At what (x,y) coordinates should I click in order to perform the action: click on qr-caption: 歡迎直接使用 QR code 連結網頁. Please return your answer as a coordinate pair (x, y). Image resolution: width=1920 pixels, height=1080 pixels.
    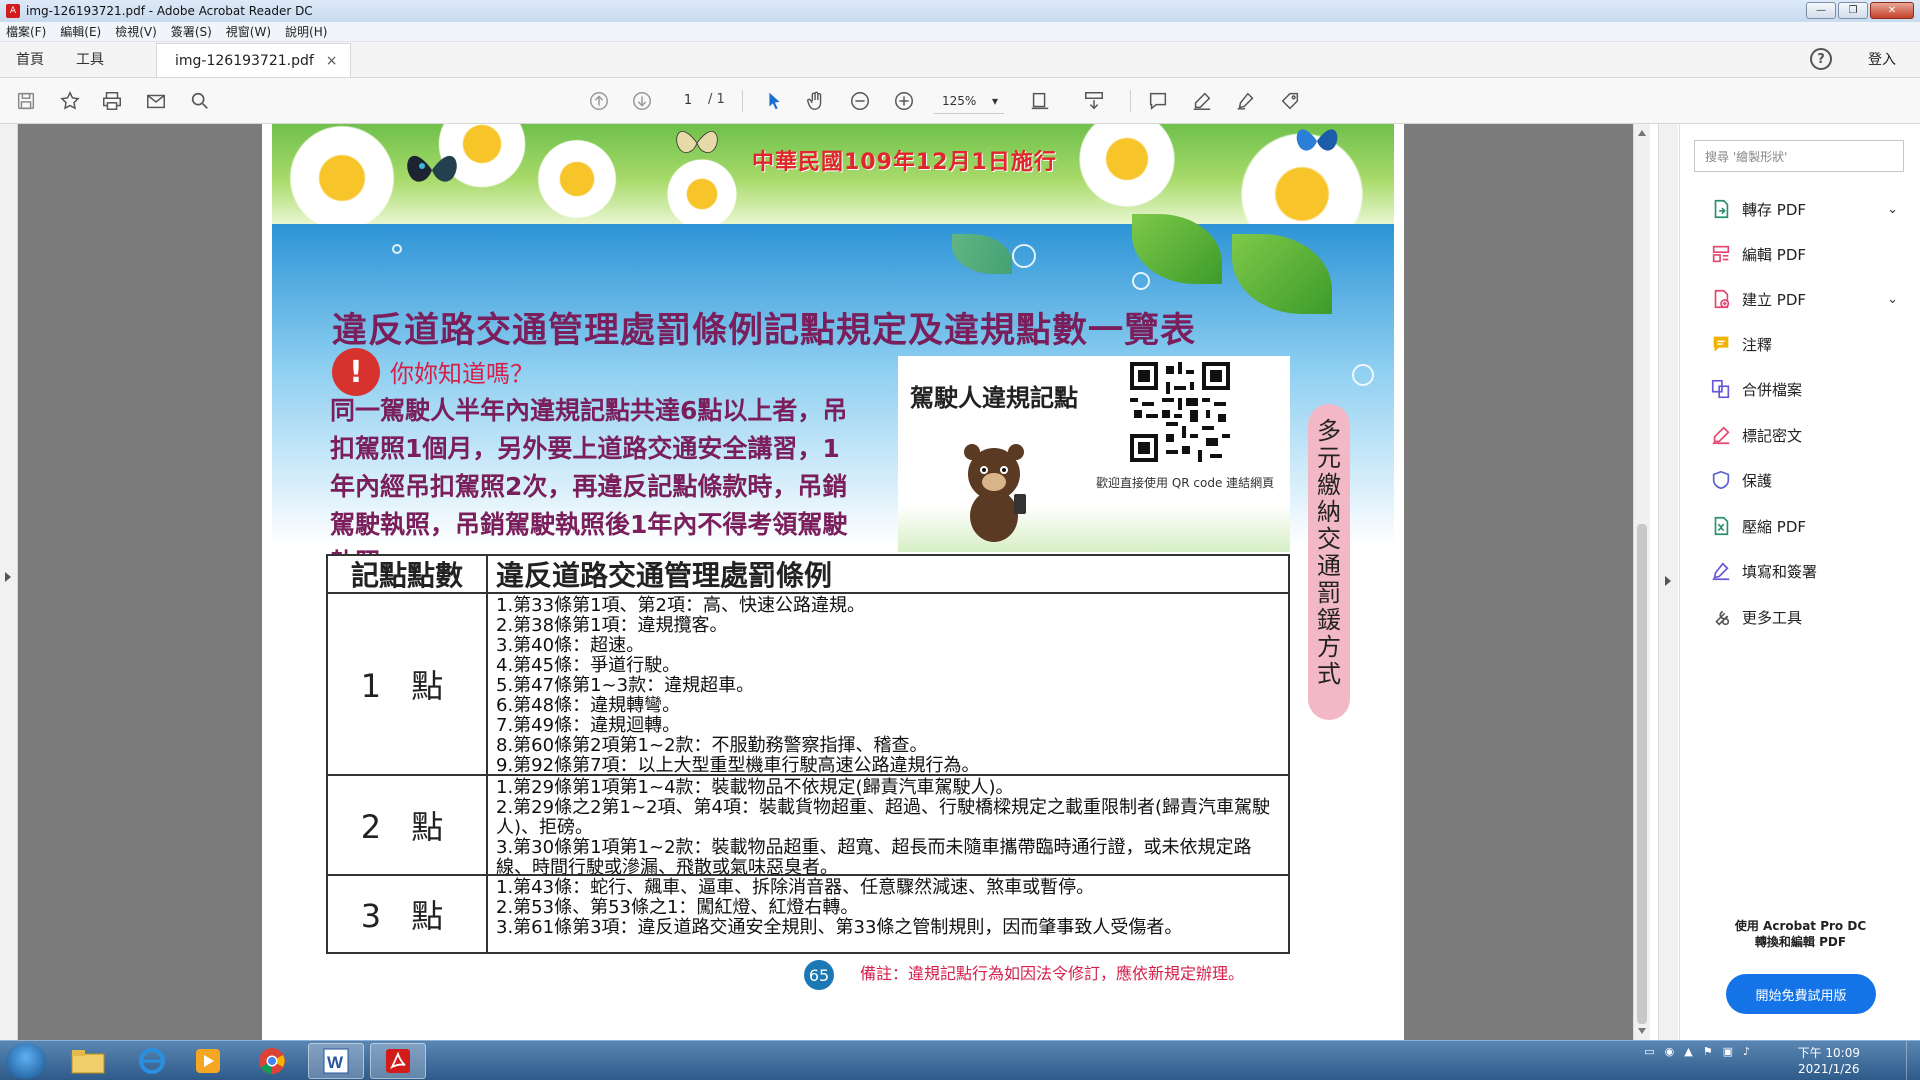
    Looking at the image, I should click on (1185, 483).